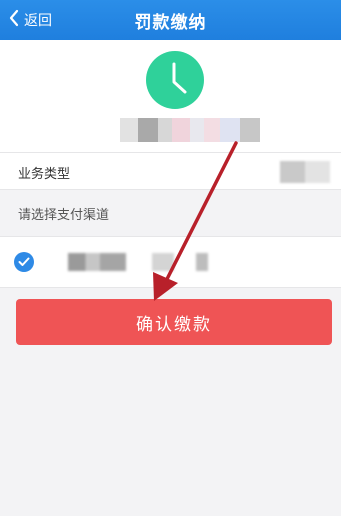 The width and height of the screenshot is (341, 516). Describe the element at coordinates (163, 262) in the screenshot. I see `obscured-payment-detail` at that location.